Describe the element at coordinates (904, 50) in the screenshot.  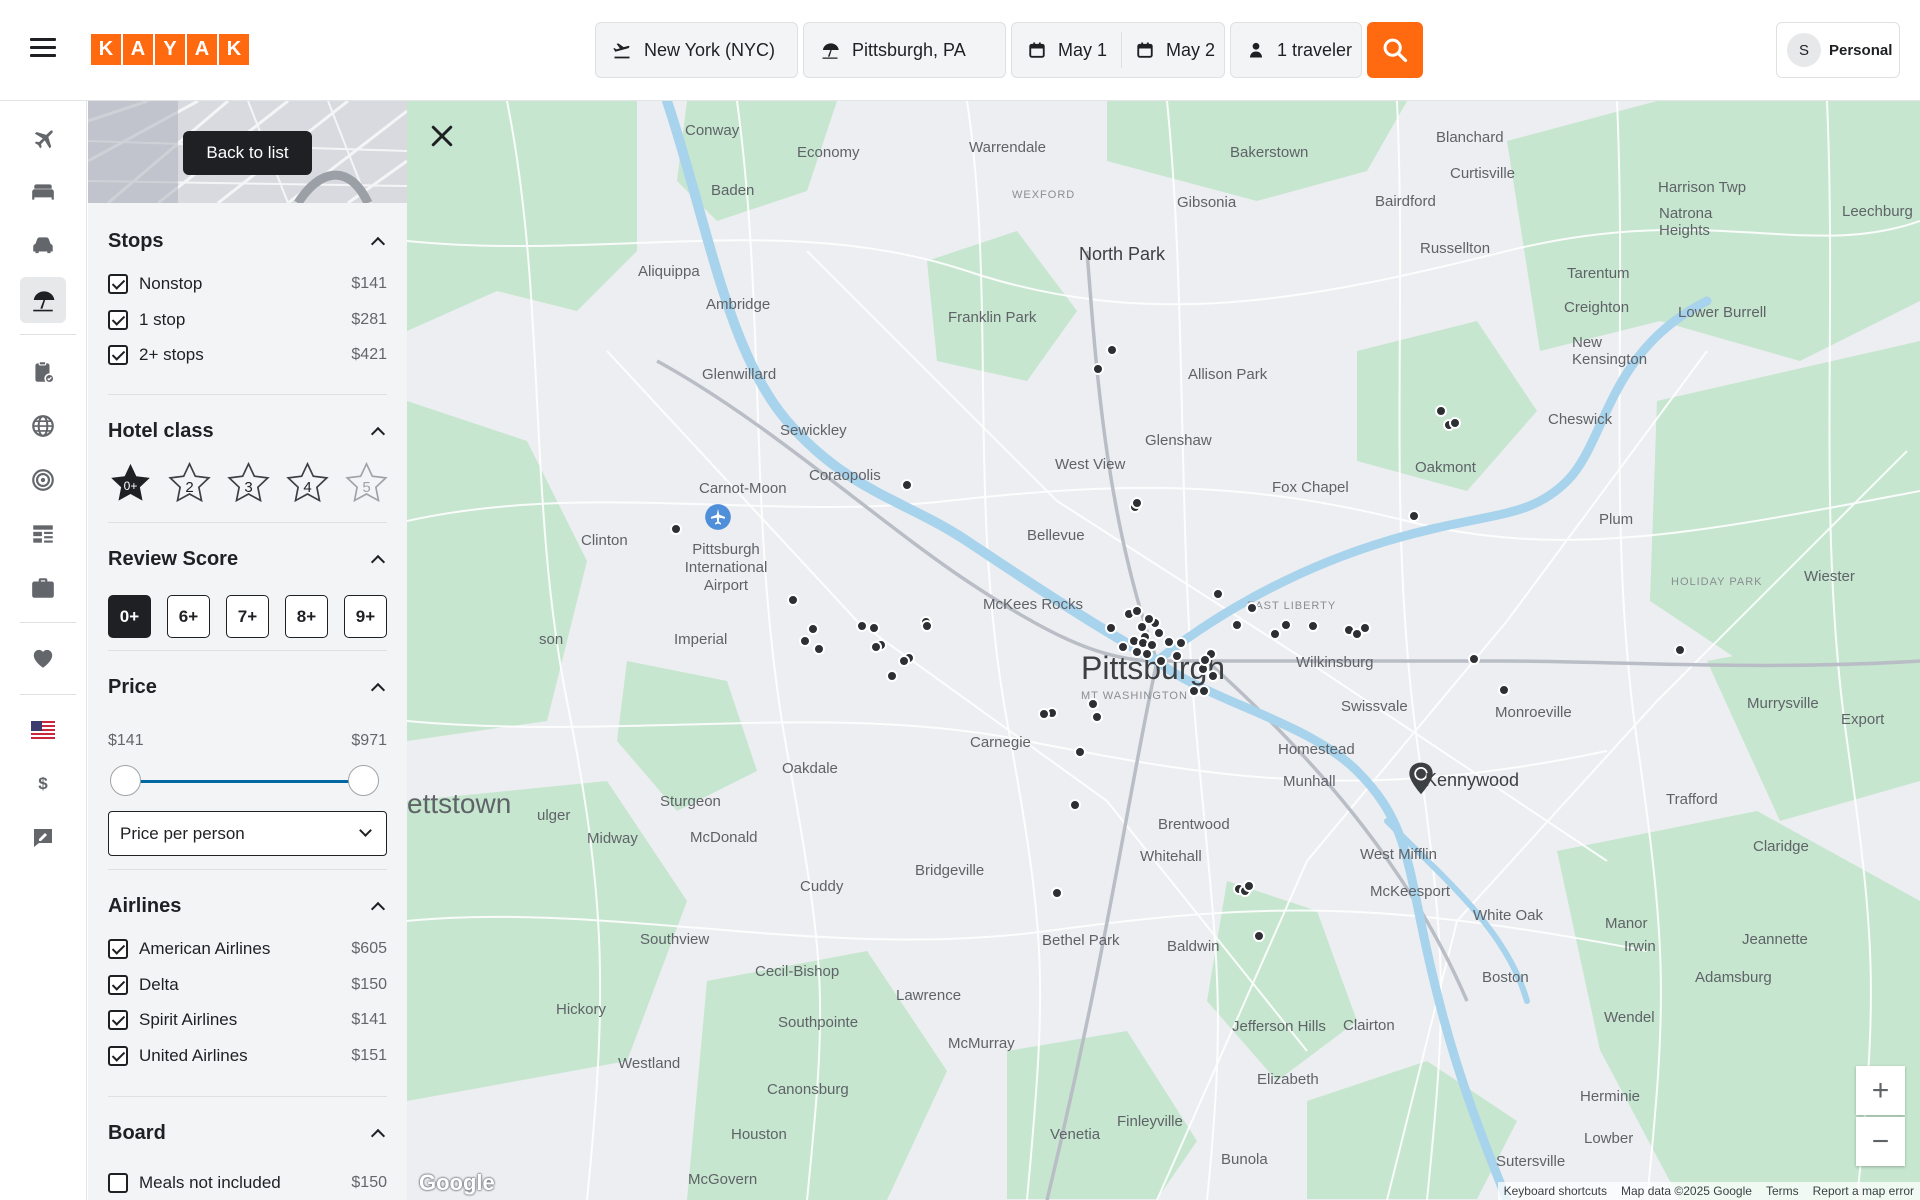
I see `destination-field: Pittsburgh, PA` at that location.